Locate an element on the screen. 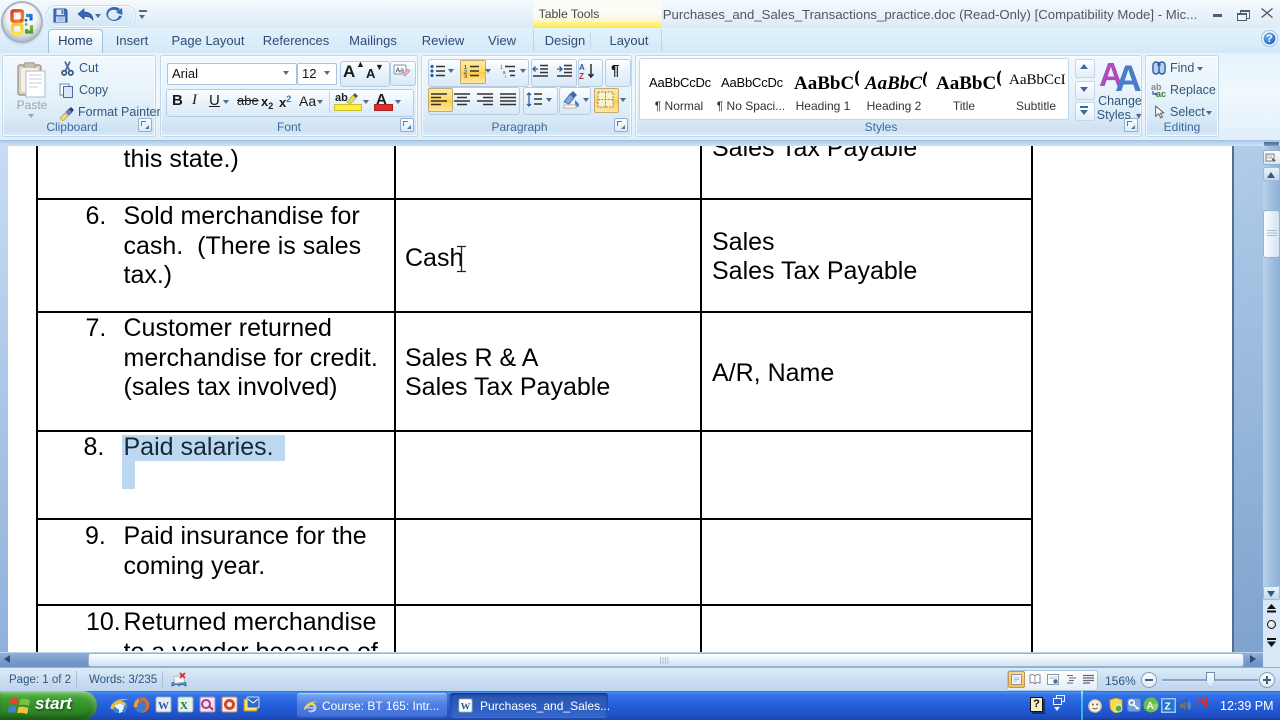 This screenshot has width=1280, height=720. svg-text: X is located at coordinates (184, 706).